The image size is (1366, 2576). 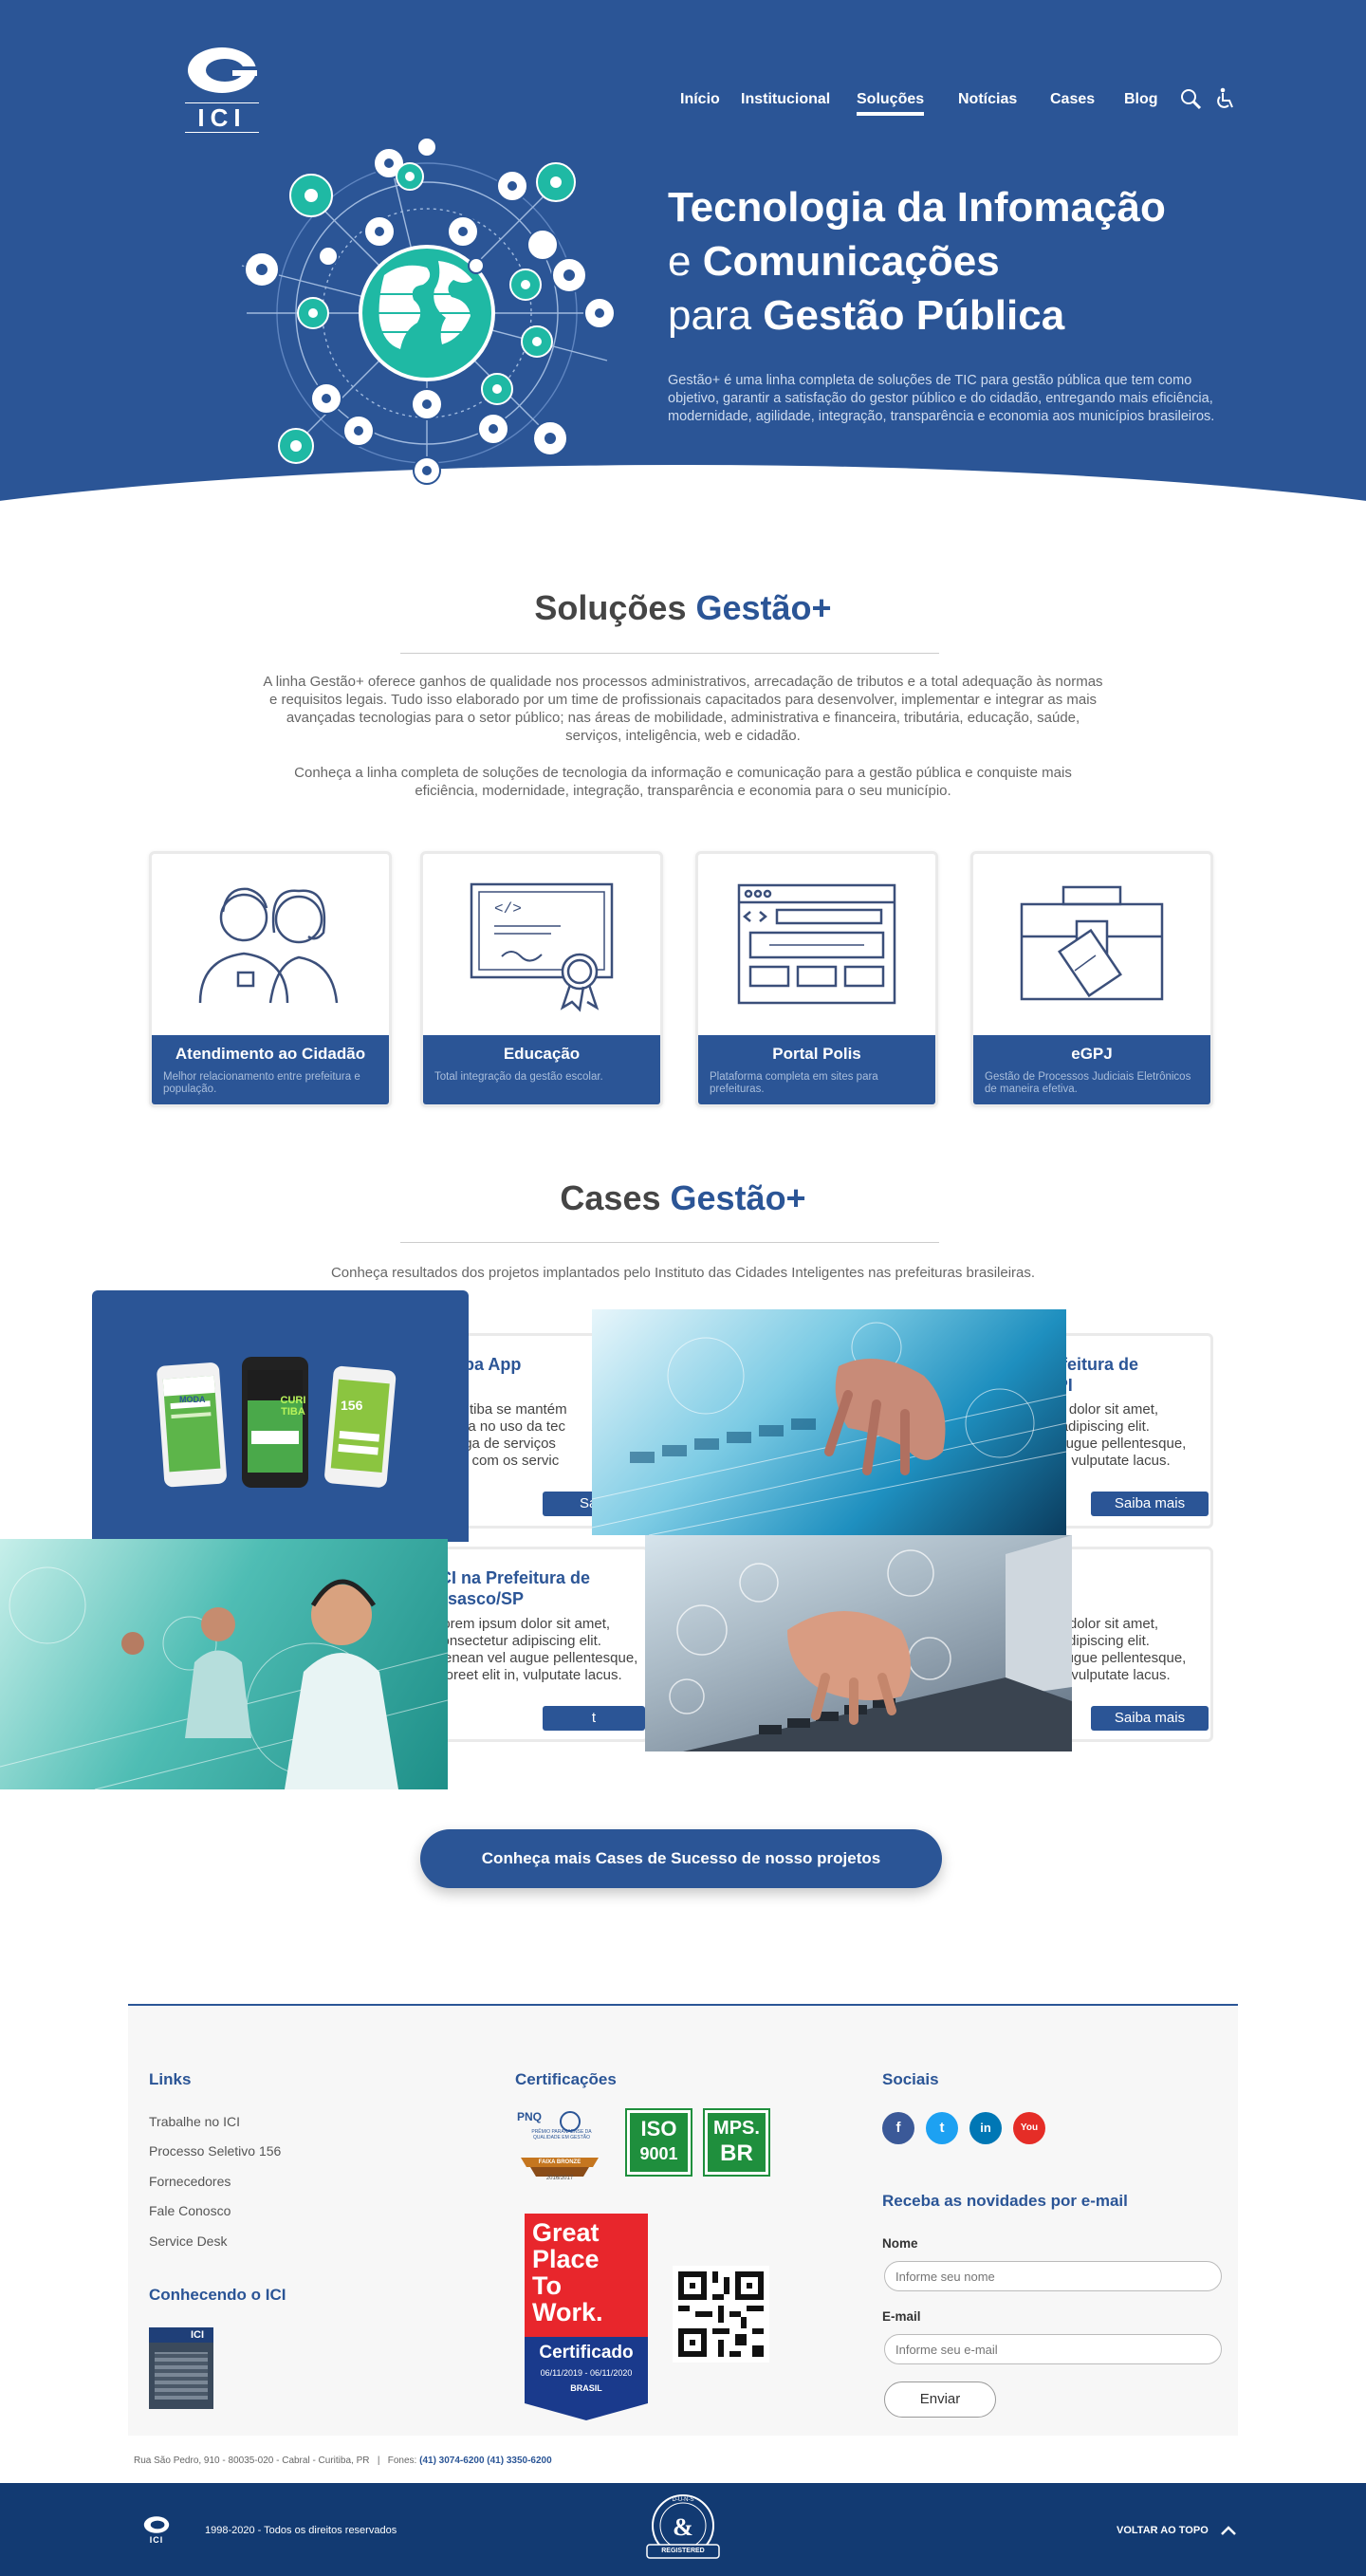 What do you see at coordinates (156, 2531) in the screenshot?
I see `footer-ici-logo: ICI` at bounding box center [156, 2531].